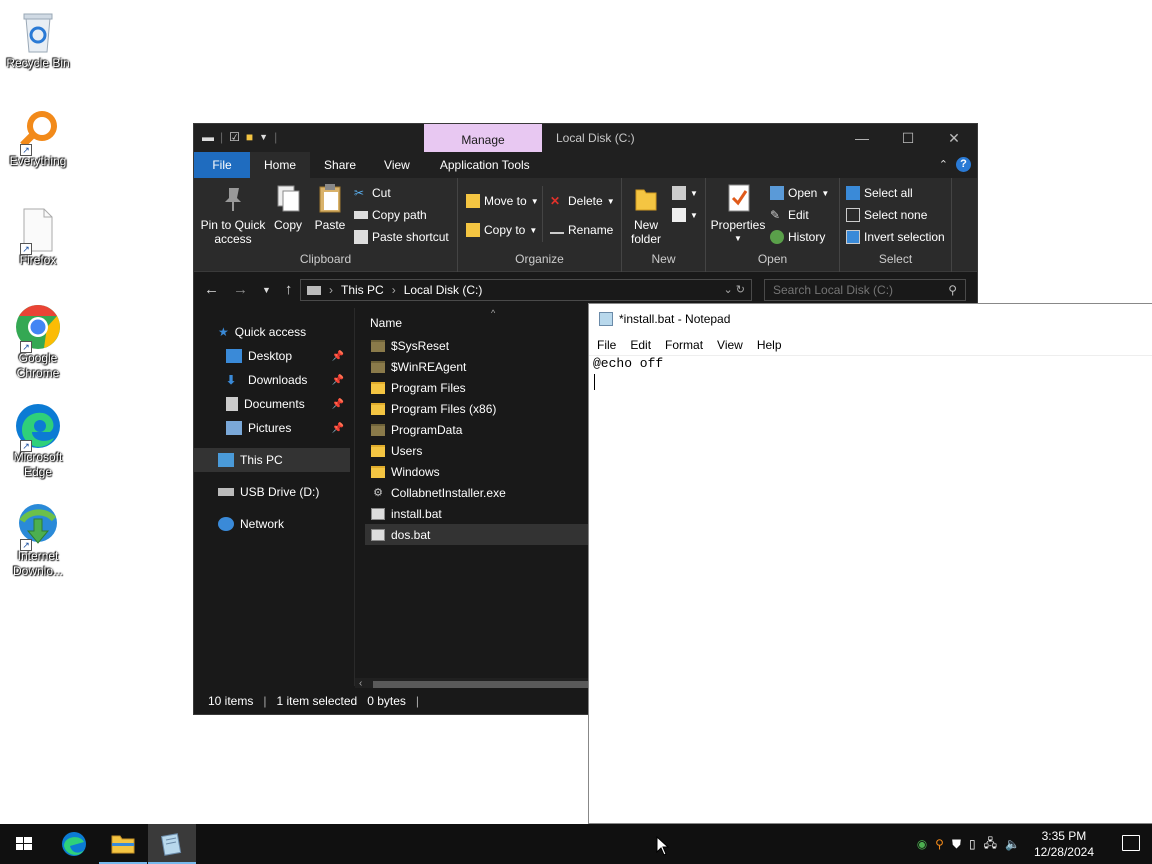  Describe the element at coordinates (646, 214) in the screenshot. I see `new-folder-button: New folder` at that location.